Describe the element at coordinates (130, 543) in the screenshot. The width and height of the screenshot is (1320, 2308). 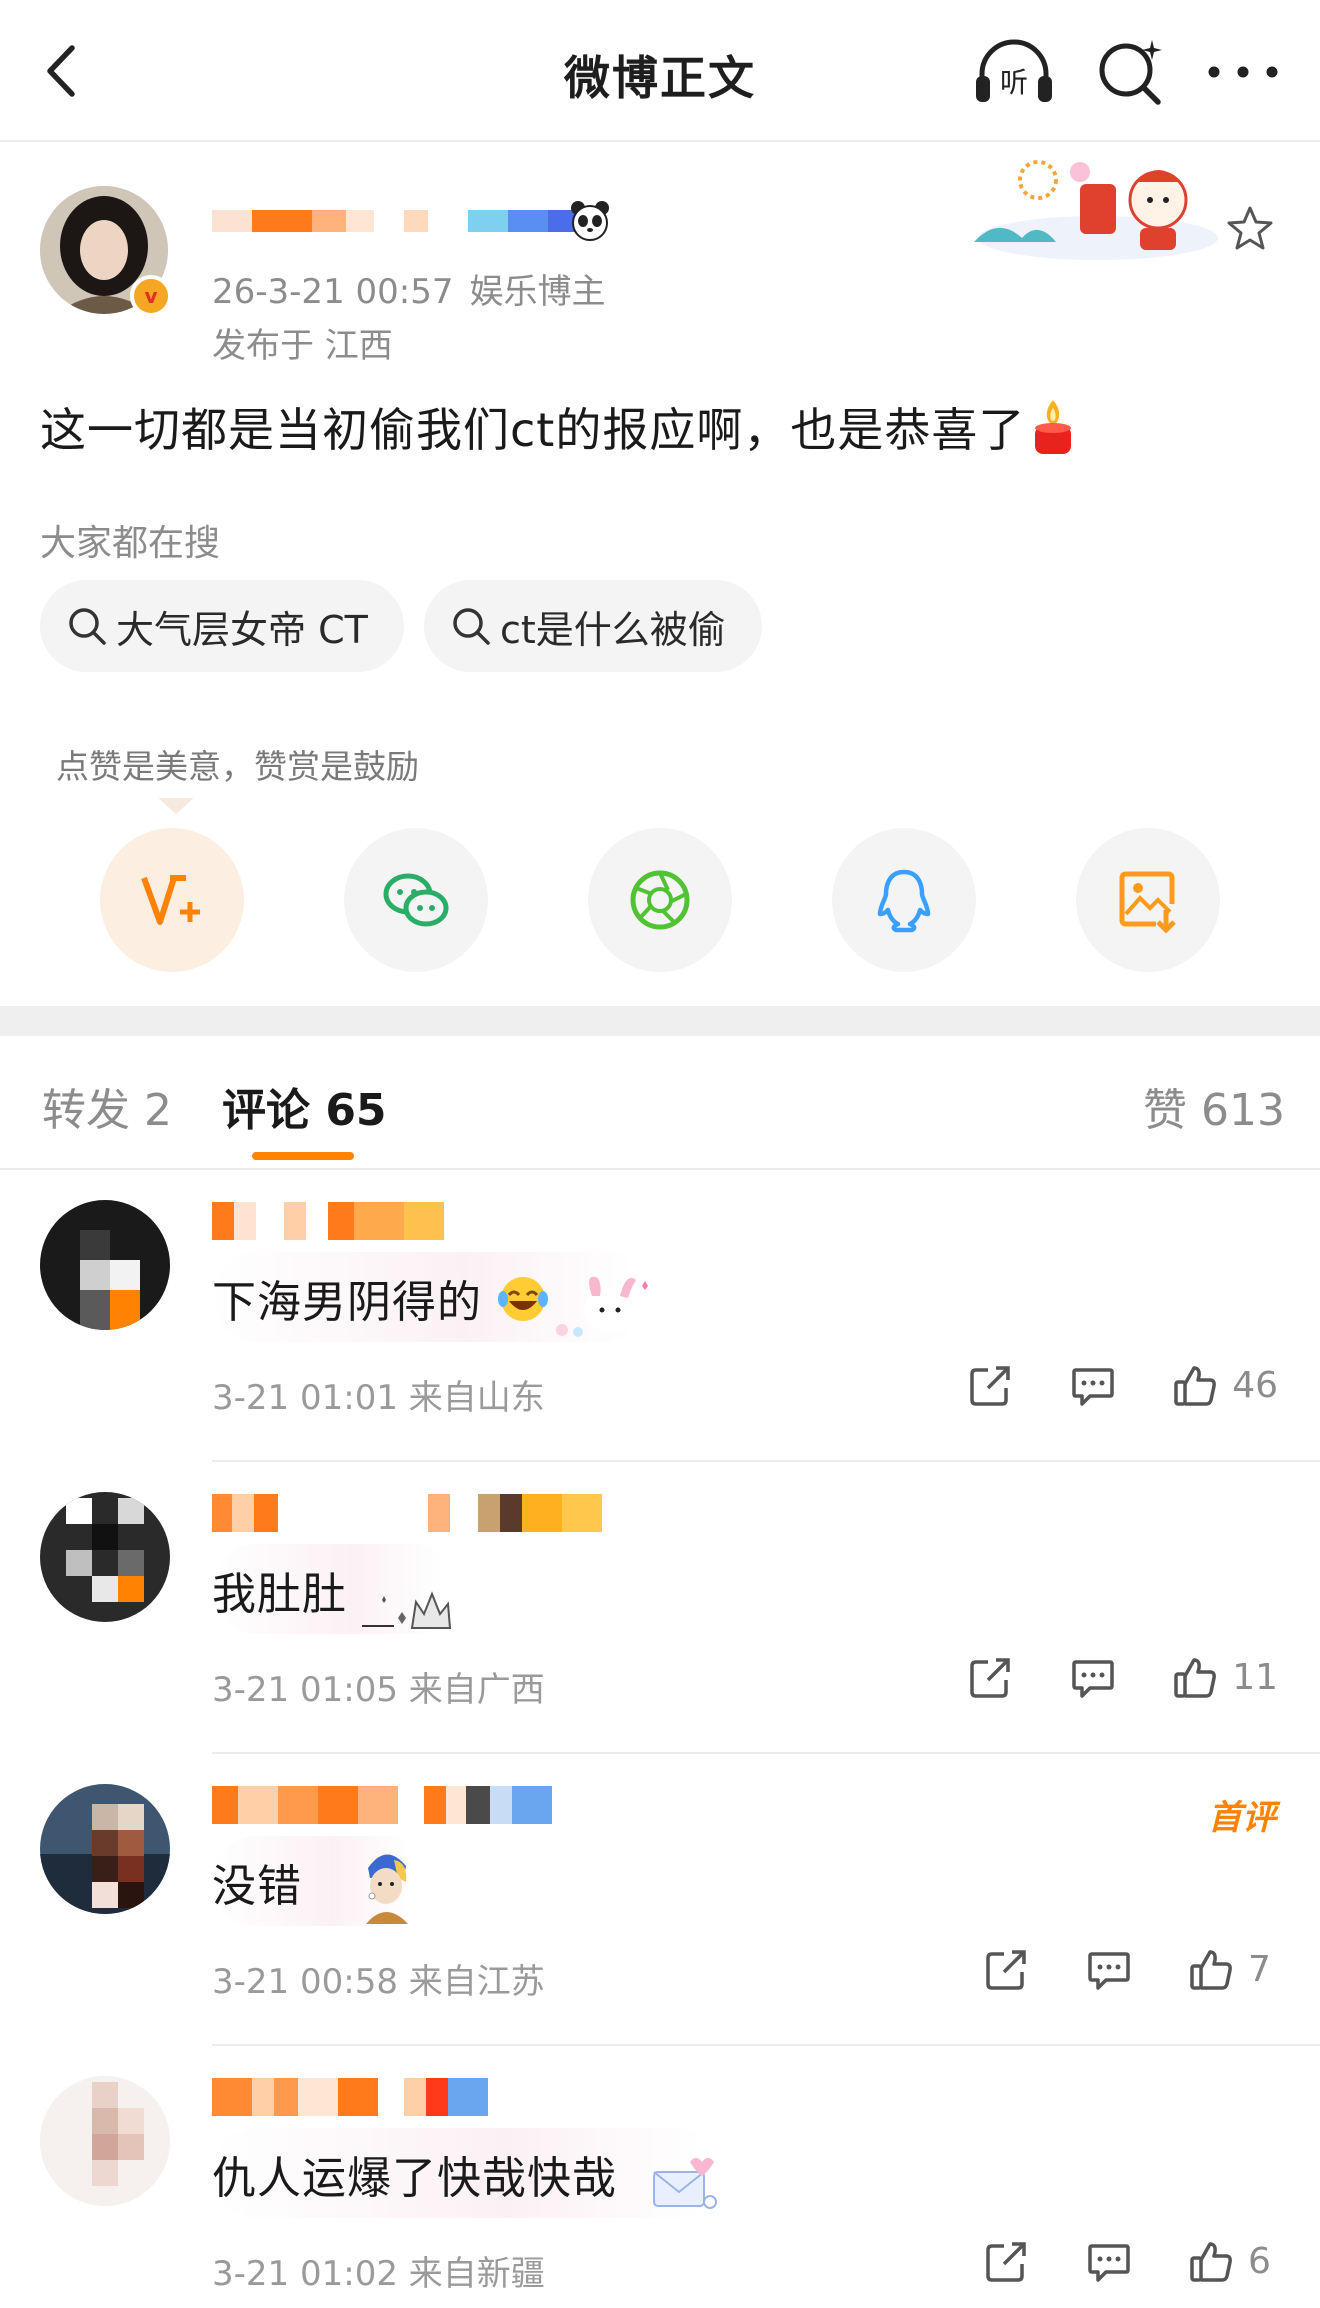
I see `hot-search-label: 大家都在搜` at that location.